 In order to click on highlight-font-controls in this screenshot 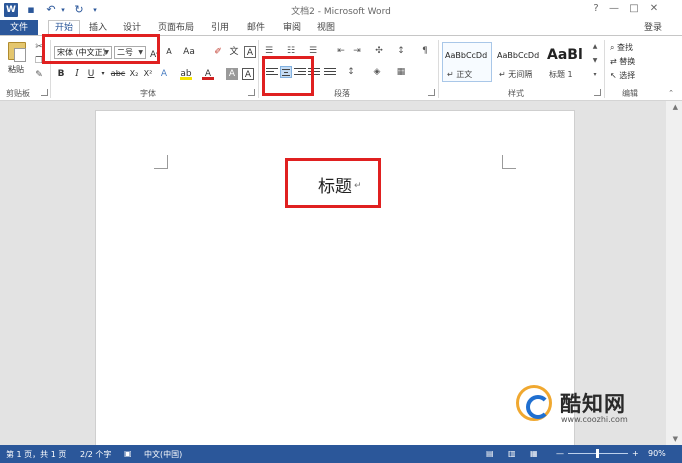, I will do `click(101, 49)`.